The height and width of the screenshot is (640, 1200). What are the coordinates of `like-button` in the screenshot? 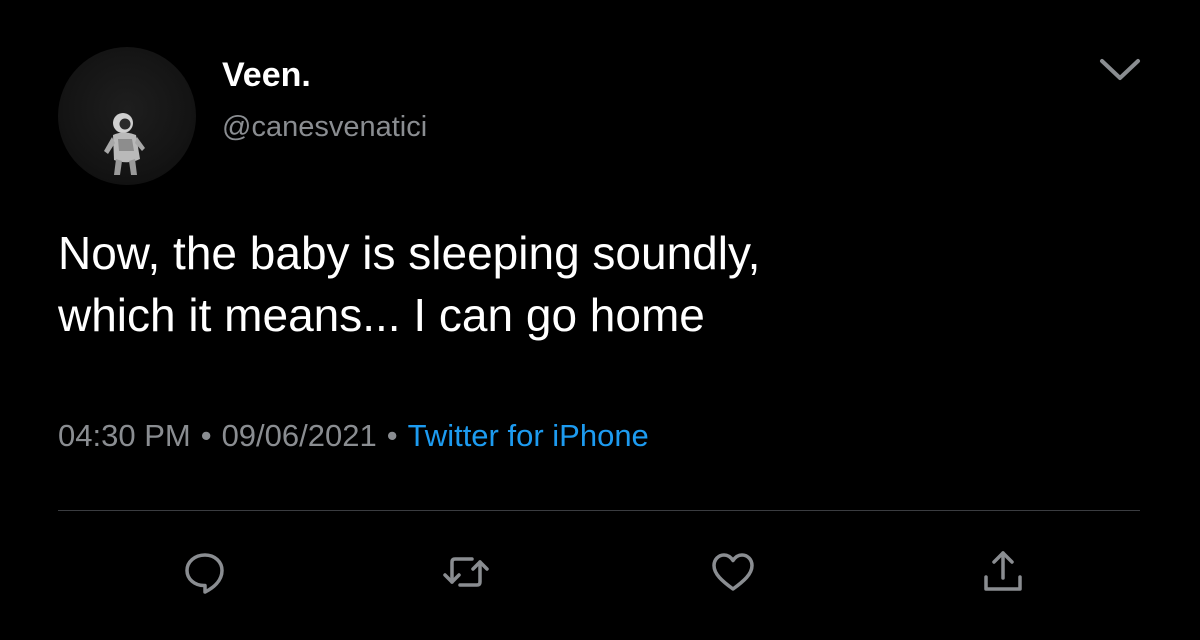 It's located at (733, 572).